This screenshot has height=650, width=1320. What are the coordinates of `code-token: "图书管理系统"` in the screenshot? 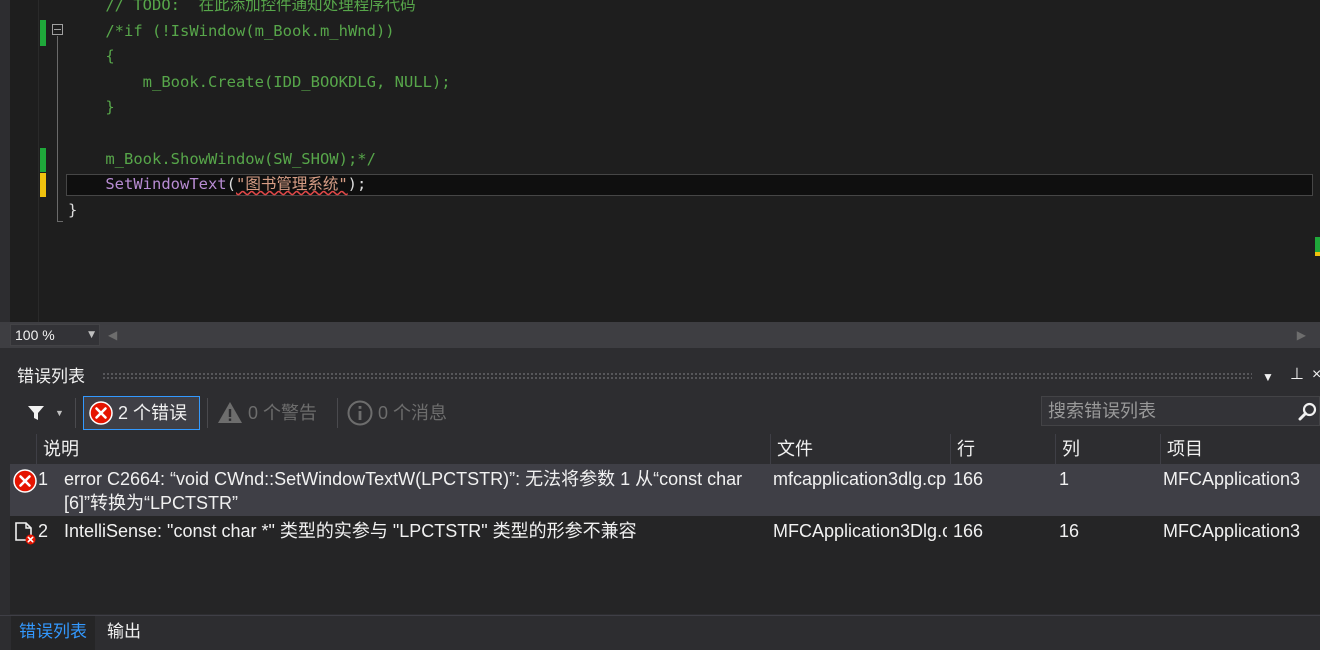 It's located at (292, 184).